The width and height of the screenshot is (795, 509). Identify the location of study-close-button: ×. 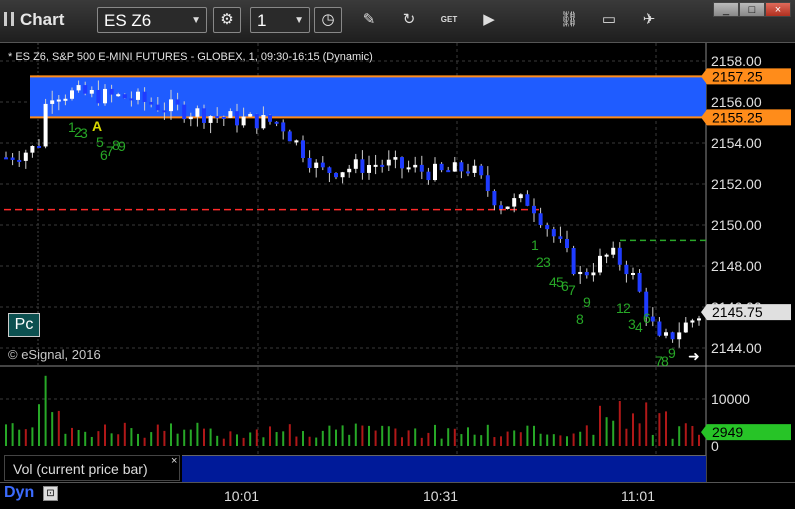
(174, 461).